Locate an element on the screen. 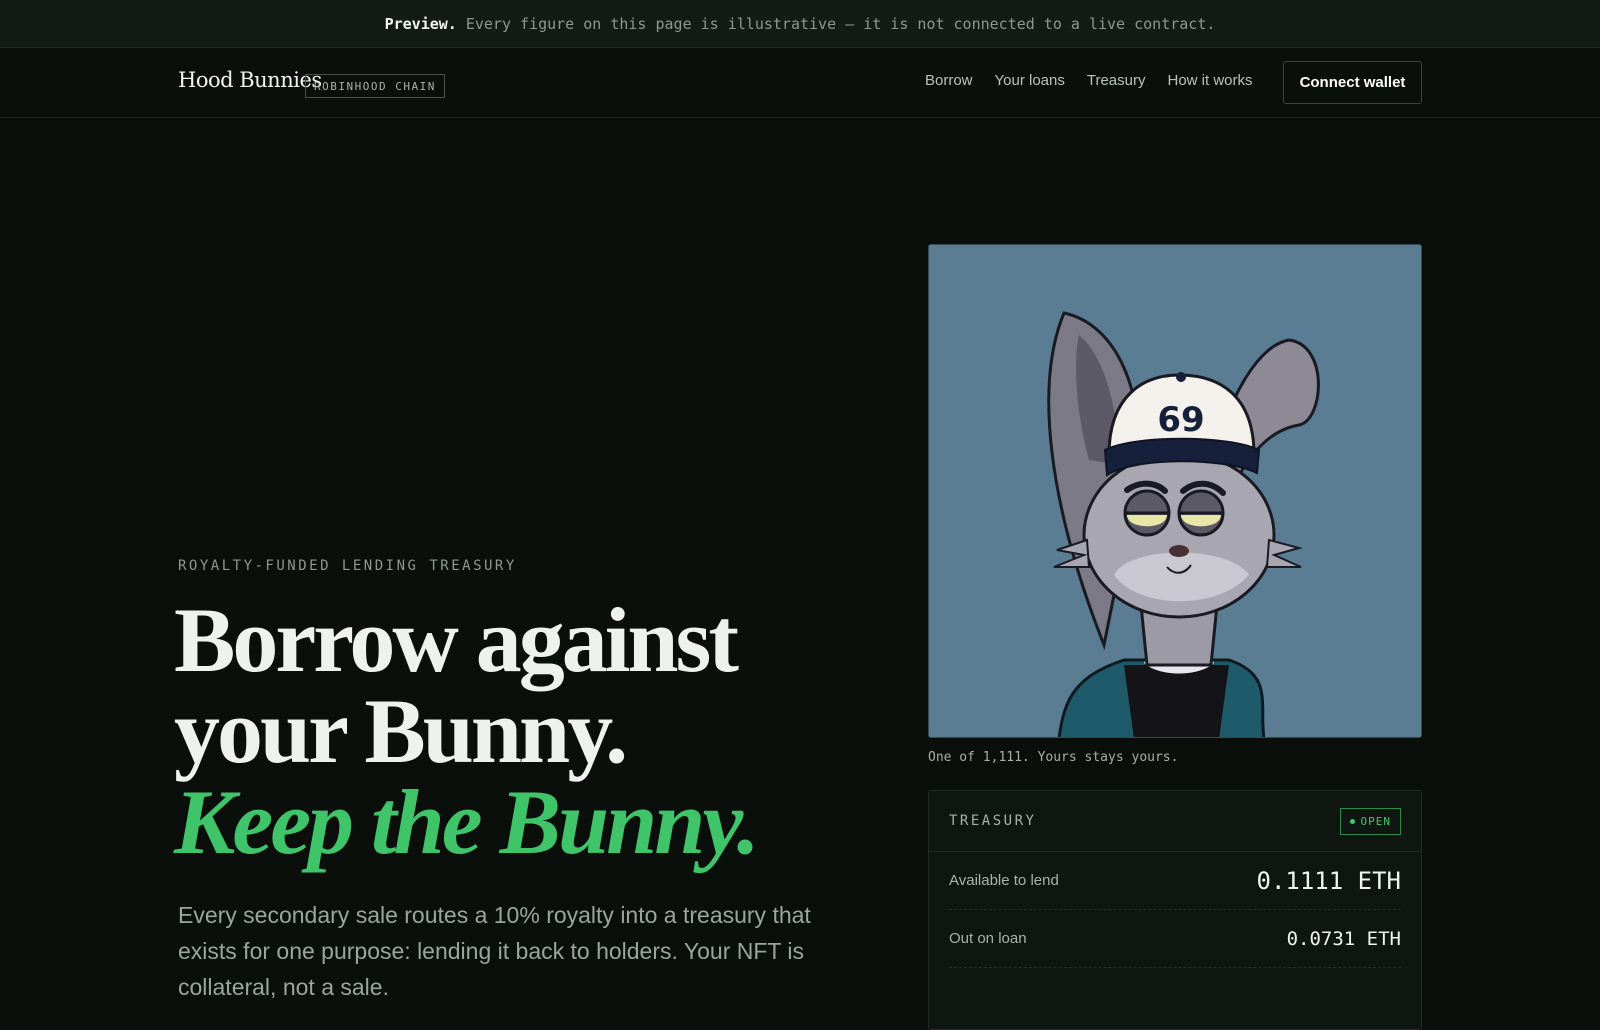 The image size is (1600, 1030). status-label: OPEN is located at coordinates (1375, 821).